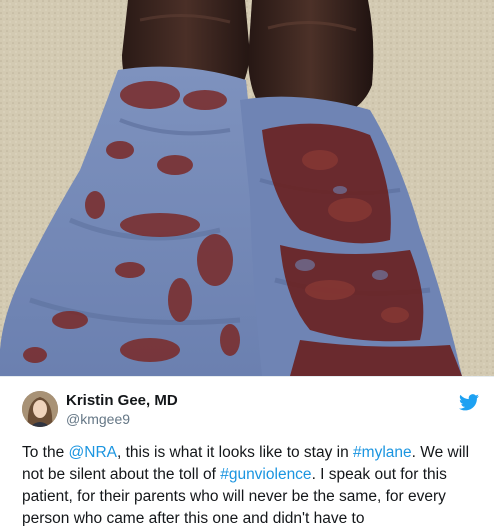 This screenshot has height=526, width=494. What do you see at coordinates (93, 452) in the screenshot?
I see `mention-link-nra: @NRA` at bounding box center [93, 452].